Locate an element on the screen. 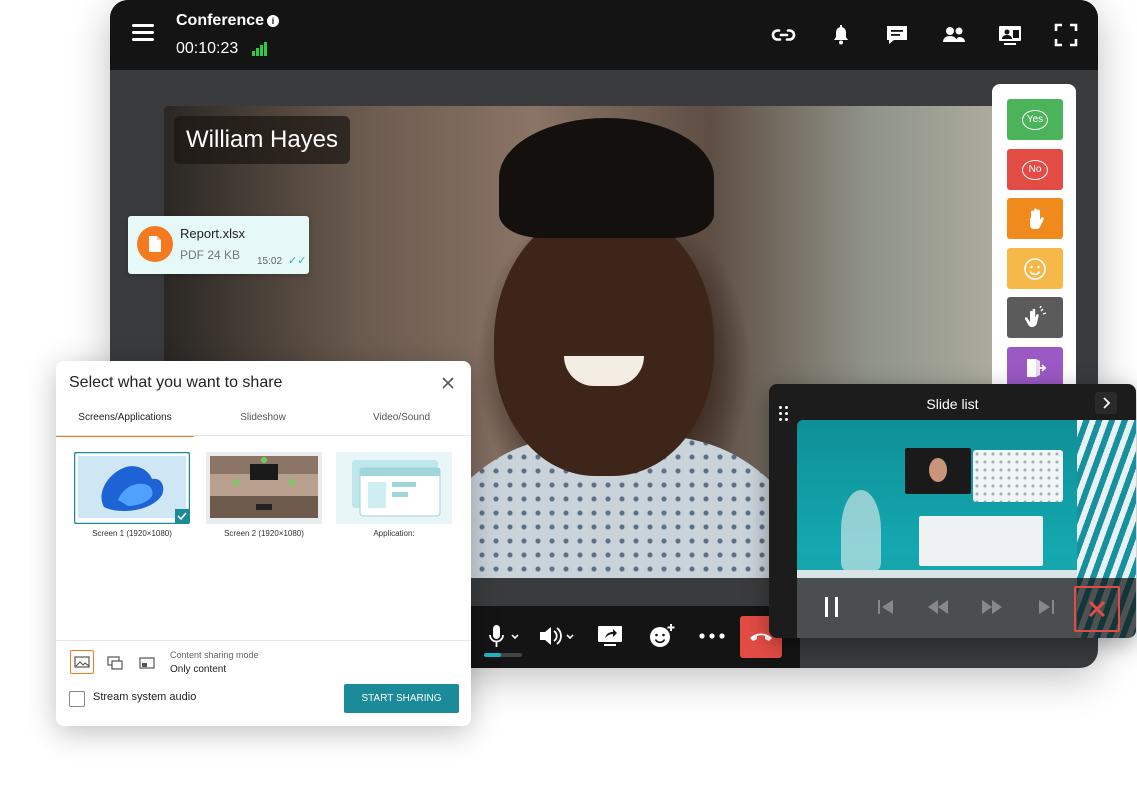 This screenshot has width=1137, height=799. stream-audio-checkbox is located at coordinates (77, 699).